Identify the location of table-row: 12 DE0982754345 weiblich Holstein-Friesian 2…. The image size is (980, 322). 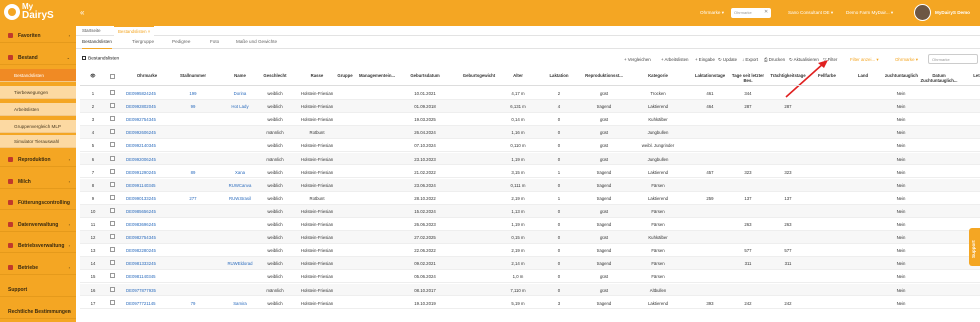
(530, 237).